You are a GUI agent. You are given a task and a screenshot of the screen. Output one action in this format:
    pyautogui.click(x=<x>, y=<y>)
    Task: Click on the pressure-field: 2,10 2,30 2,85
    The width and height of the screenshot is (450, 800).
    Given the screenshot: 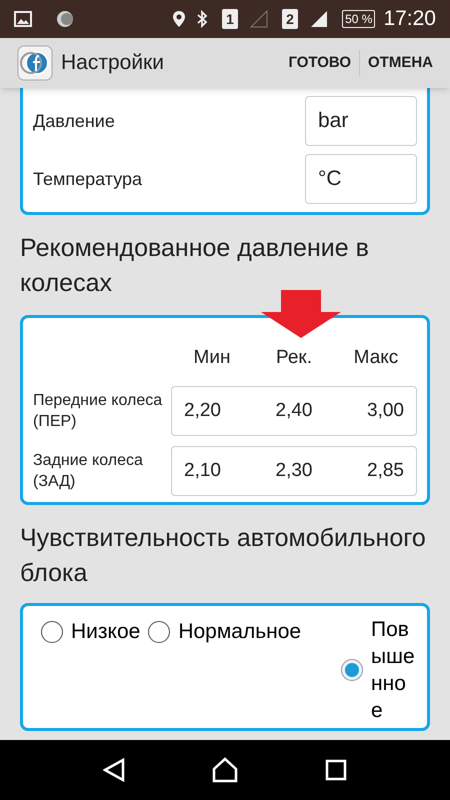 What is the action you would take?
    pyautogui.click(x=294, y=471)
    